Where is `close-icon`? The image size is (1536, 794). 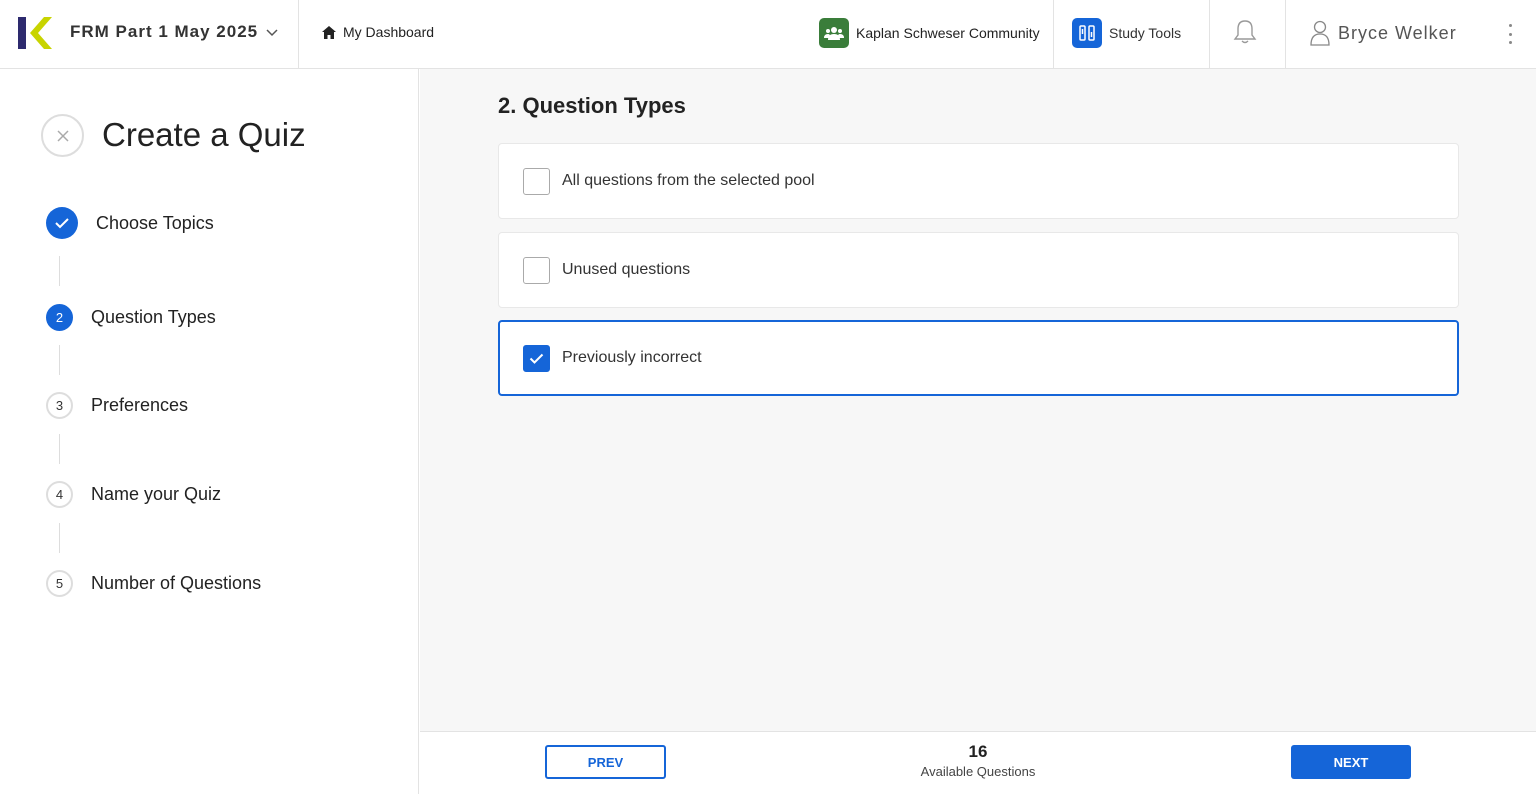
close-icon is located at coordinates (62, 135).